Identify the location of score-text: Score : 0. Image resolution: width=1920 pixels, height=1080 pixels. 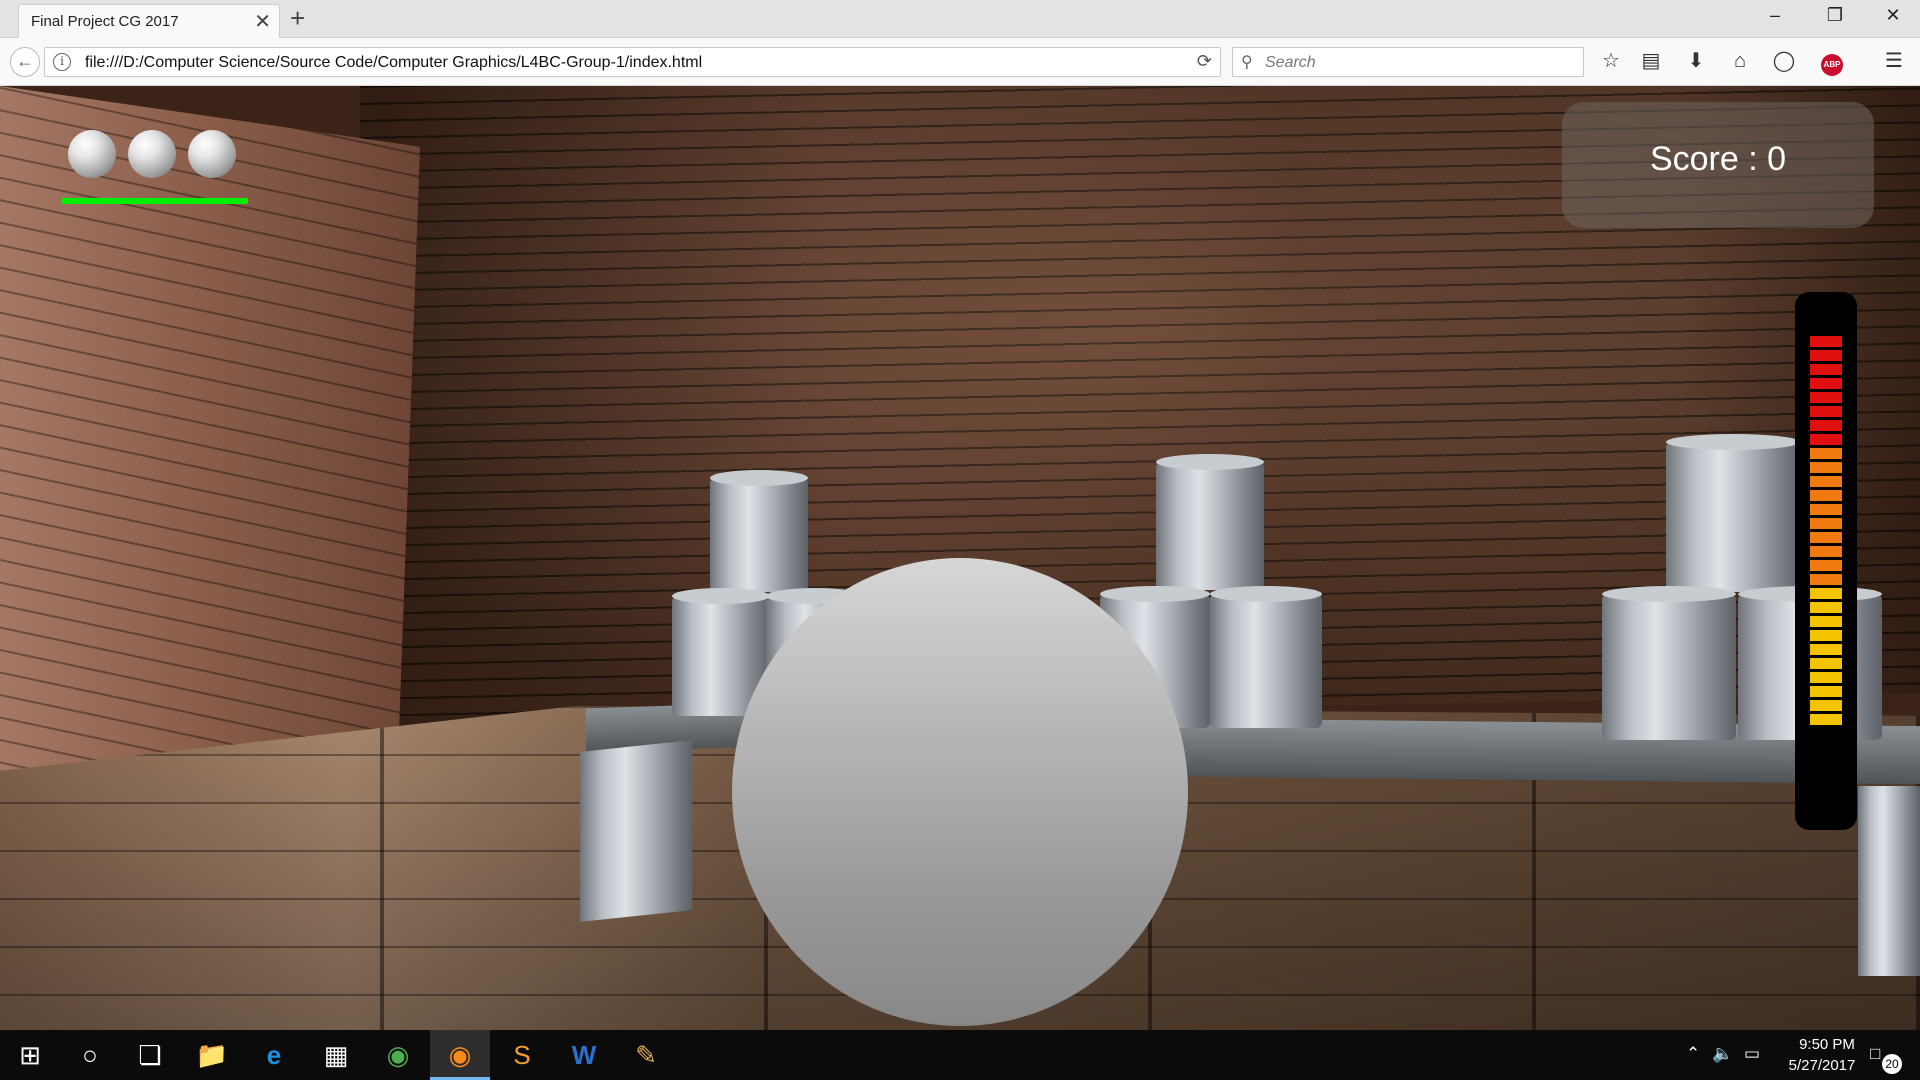
(1718, 159).